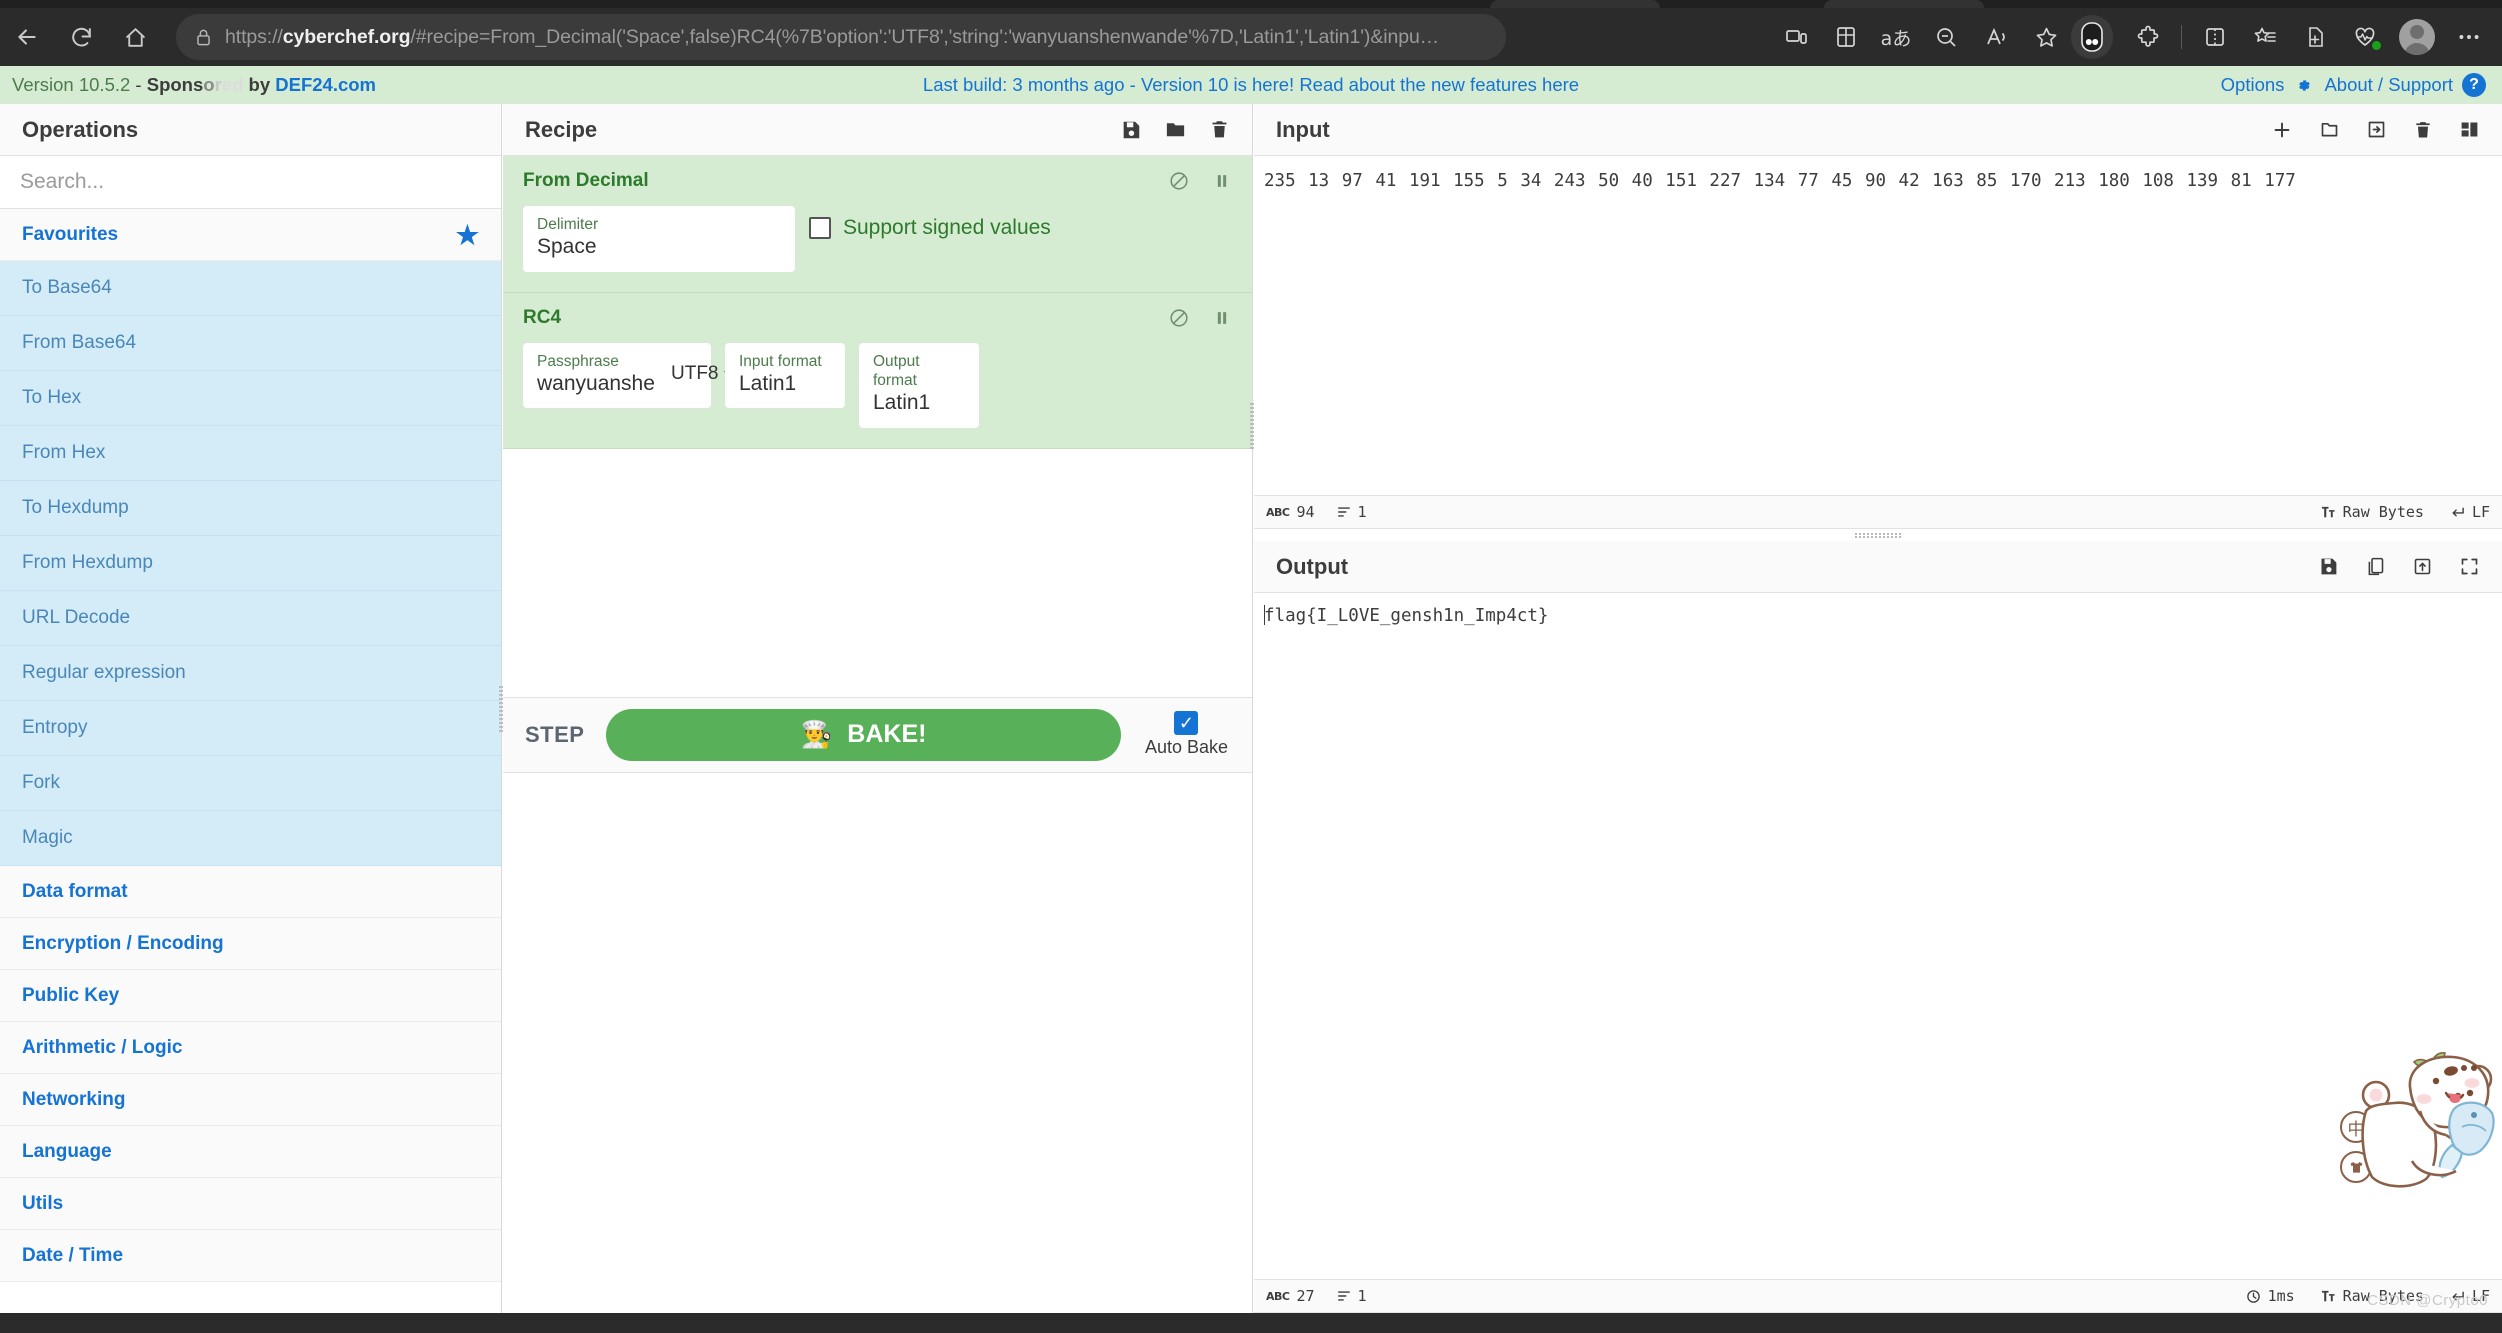 Image resolution: width=2502 pixels, height=1333 pixels. I want to click on copy-output-icon, so click(2375, 566).